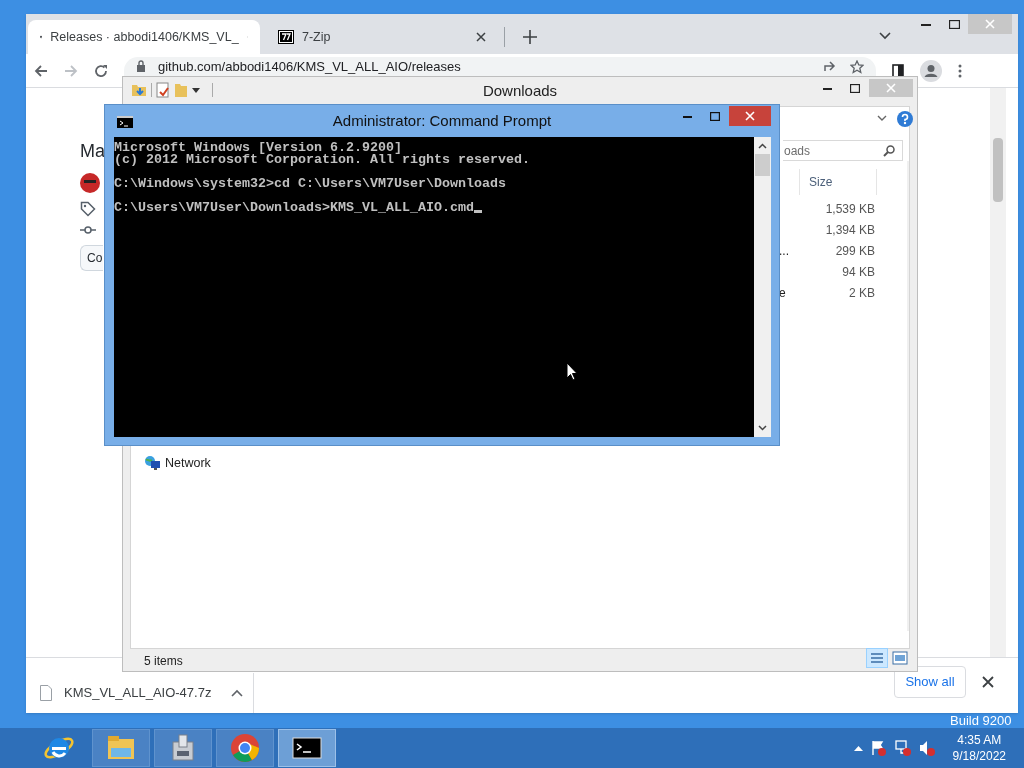  What do you see at coordinates (979, 756) in the screenshot?
I see `clock-date: 9/18/2022` at bounding box center [979, 756].